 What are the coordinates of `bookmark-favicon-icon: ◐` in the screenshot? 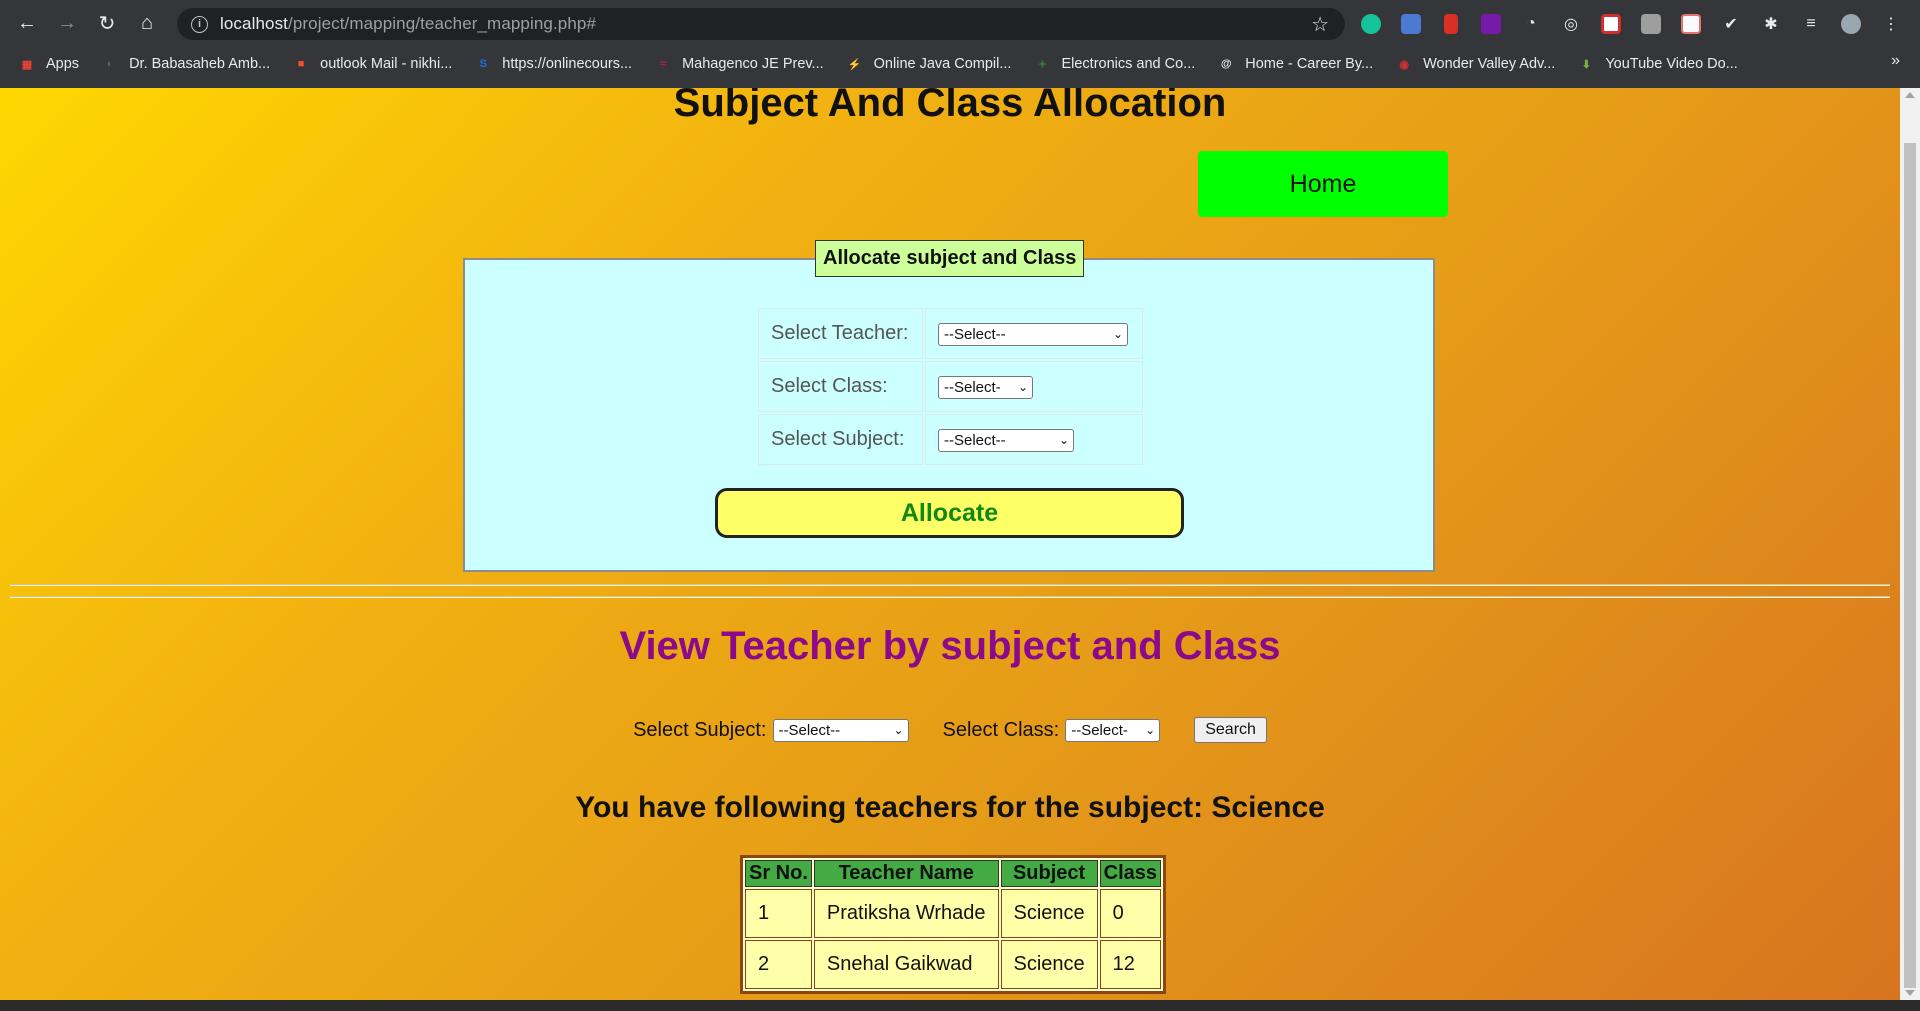 It's located at (110, 64).